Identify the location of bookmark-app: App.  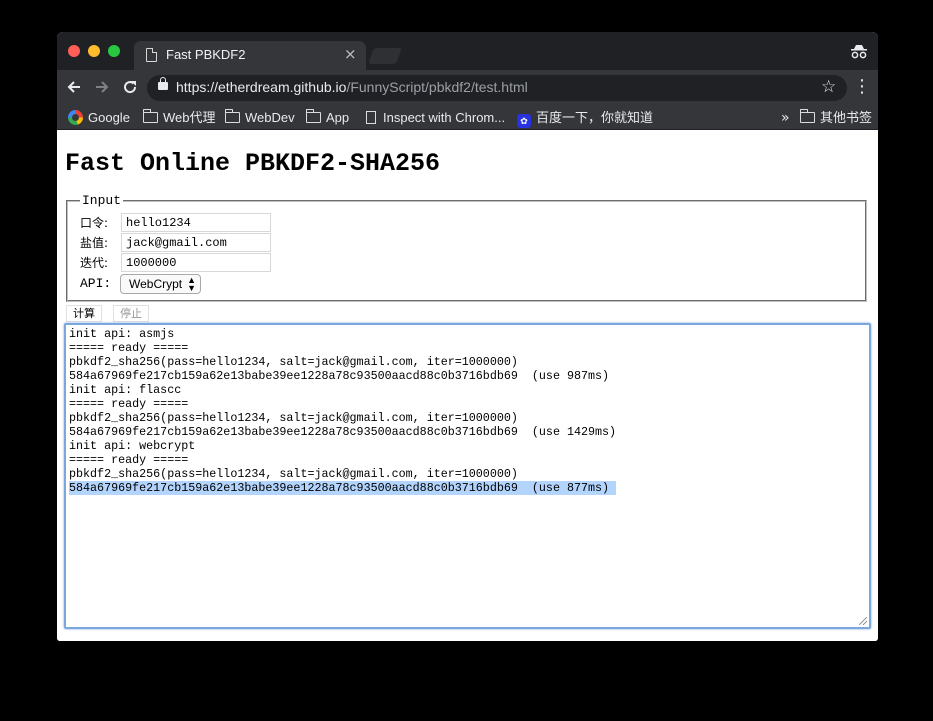
(327, 118).